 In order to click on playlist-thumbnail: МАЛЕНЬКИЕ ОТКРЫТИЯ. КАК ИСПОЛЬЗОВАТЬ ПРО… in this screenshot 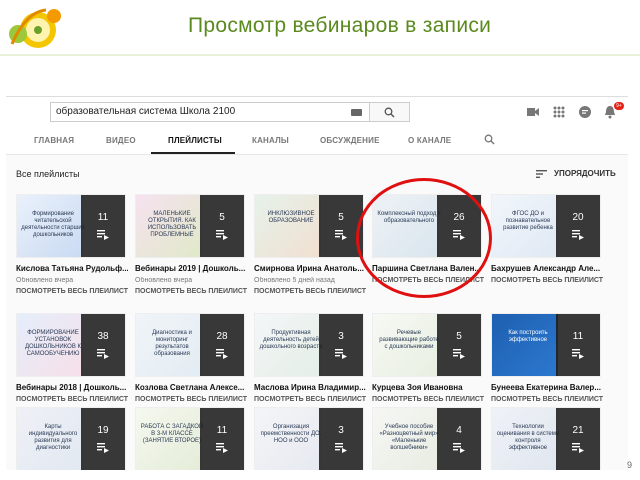, I will do `click(190, 226)`.